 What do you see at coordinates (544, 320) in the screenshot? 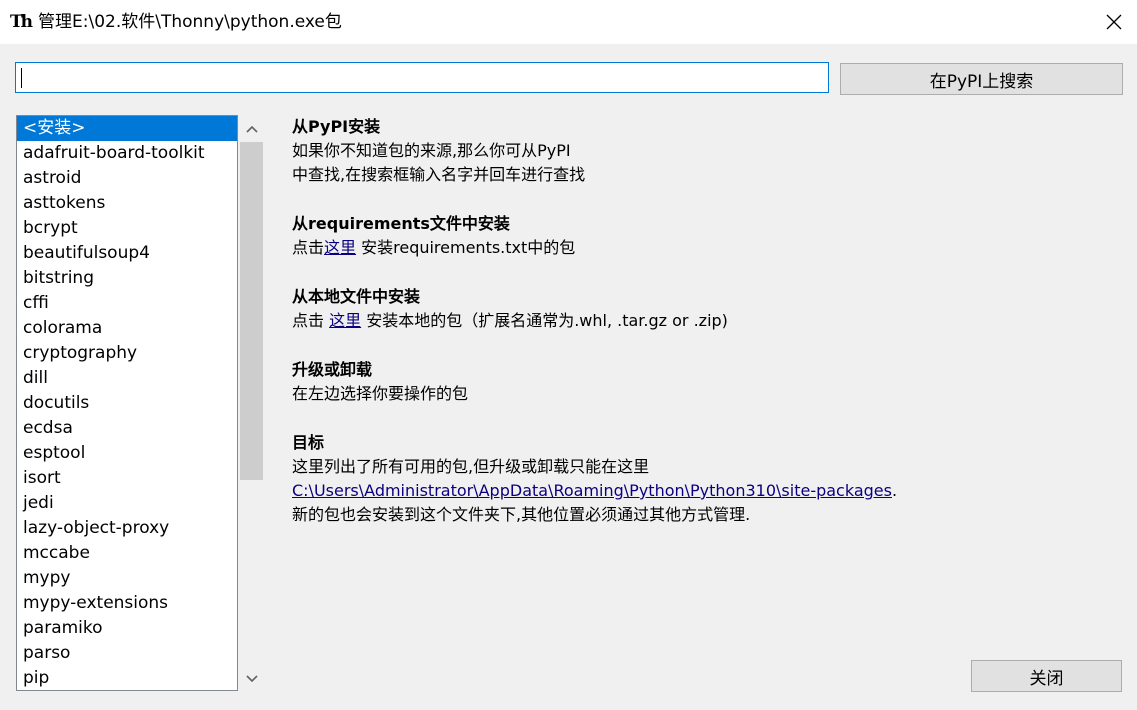
I see `text-suffix: 安装本地的包（扩展名通常为.whl, .tar.gz or .zip)` at bounding box center [544, 320].